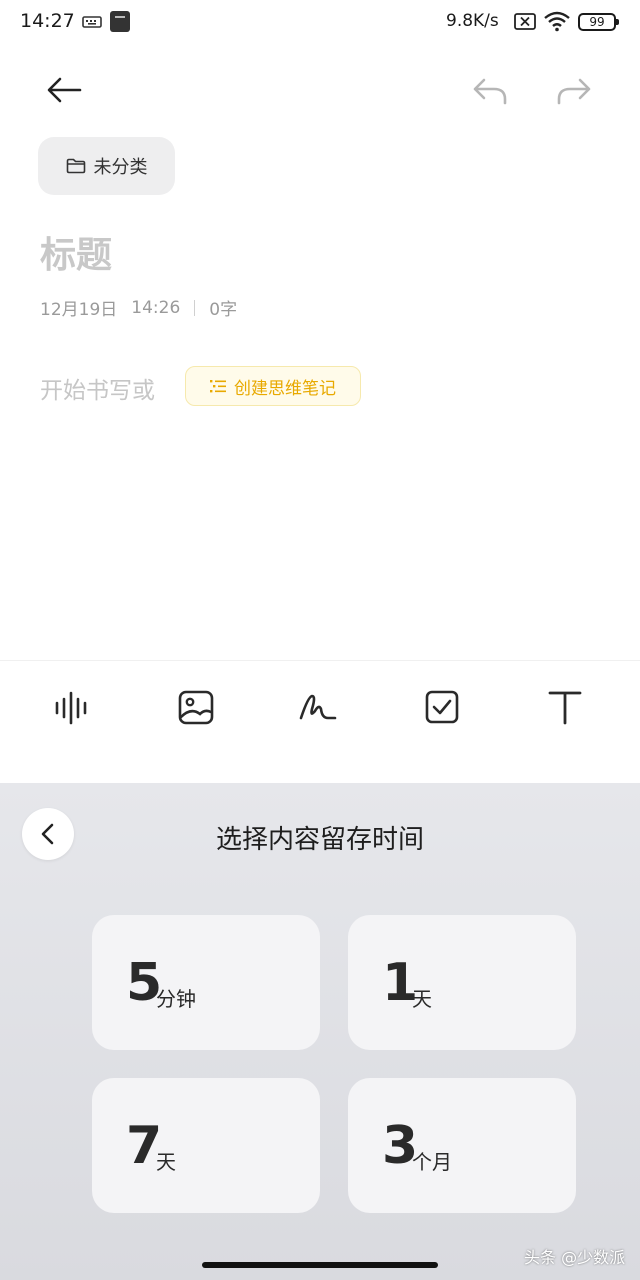 The height and width of the screenshot is (1280, 640). What do you see at coordinates (319, 840) in the screenshot?
I see `sheet-title: 选择内容留存时间` at bounding box center [319, 840].